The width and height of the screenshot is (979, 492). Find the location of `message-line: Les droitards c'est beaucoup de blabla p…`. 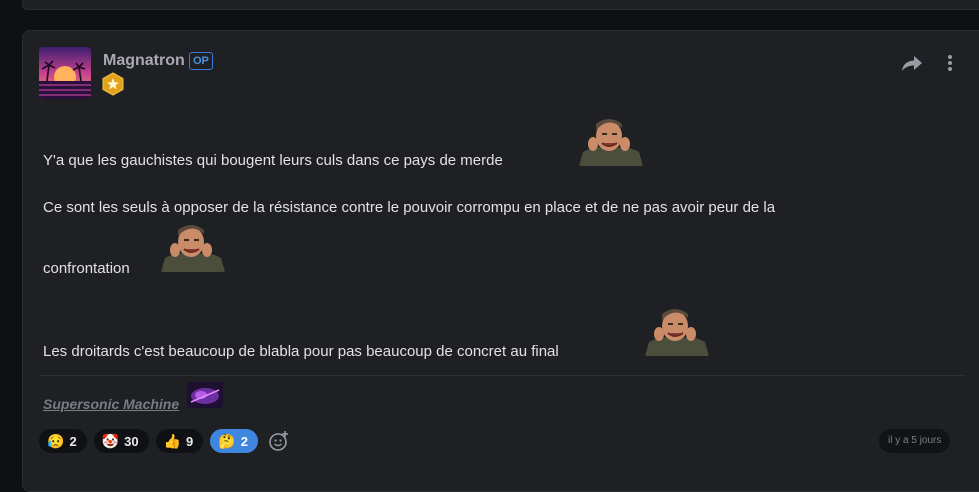

message-line: Les droitards c'est beaucoup de blabla p… is located at coordinates (301, 351).